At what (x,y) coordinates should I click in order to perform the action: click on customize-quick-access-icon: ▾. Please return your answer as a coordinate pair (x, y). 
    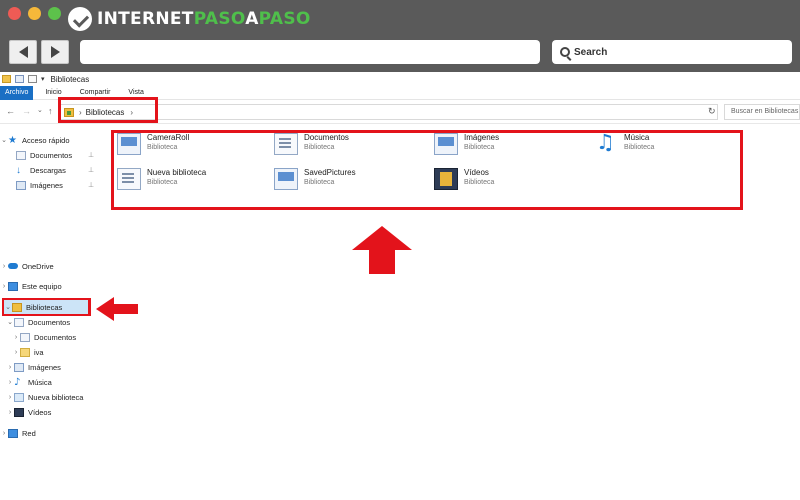
    Looking at the image, I should click on (43, 79).